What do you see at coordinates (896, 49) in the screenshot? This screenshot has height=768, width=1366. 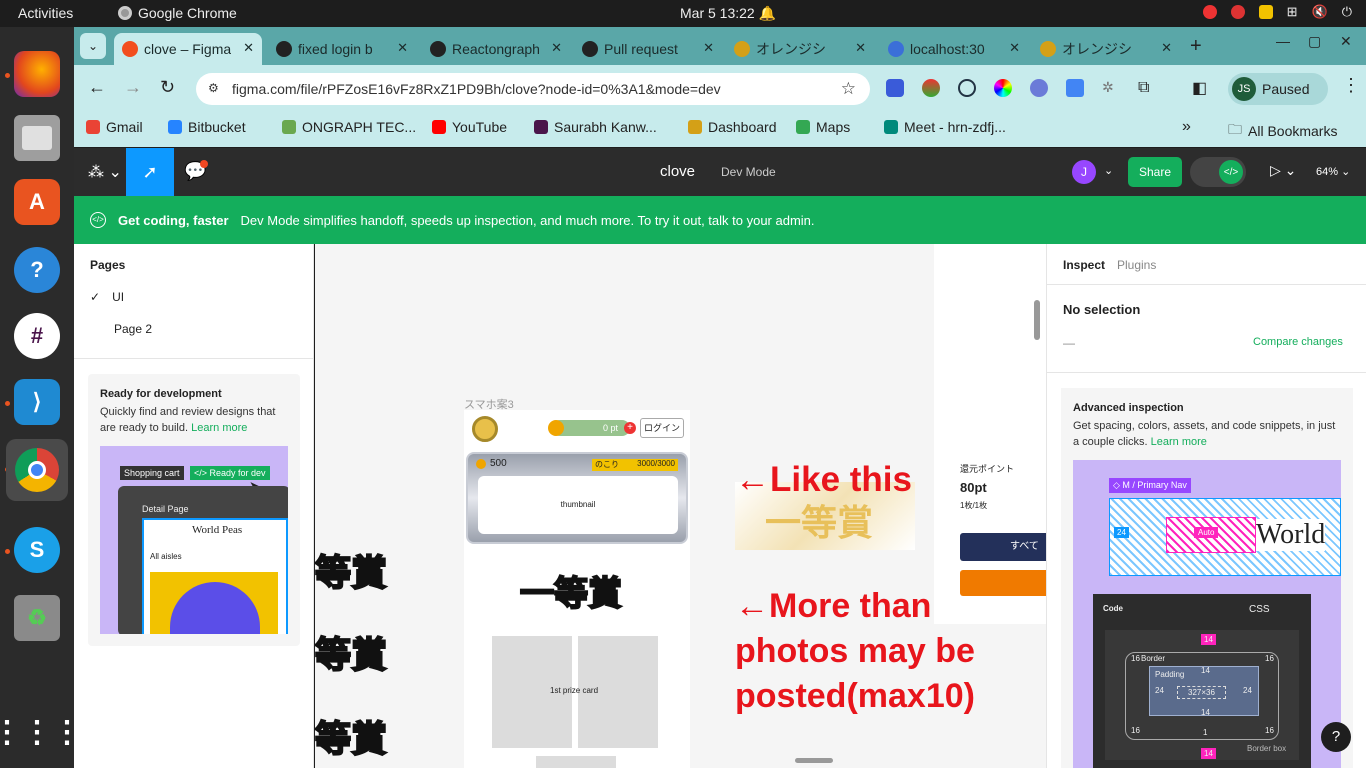 I see `tab-favicon-icon` at bounding box center [896, 49].